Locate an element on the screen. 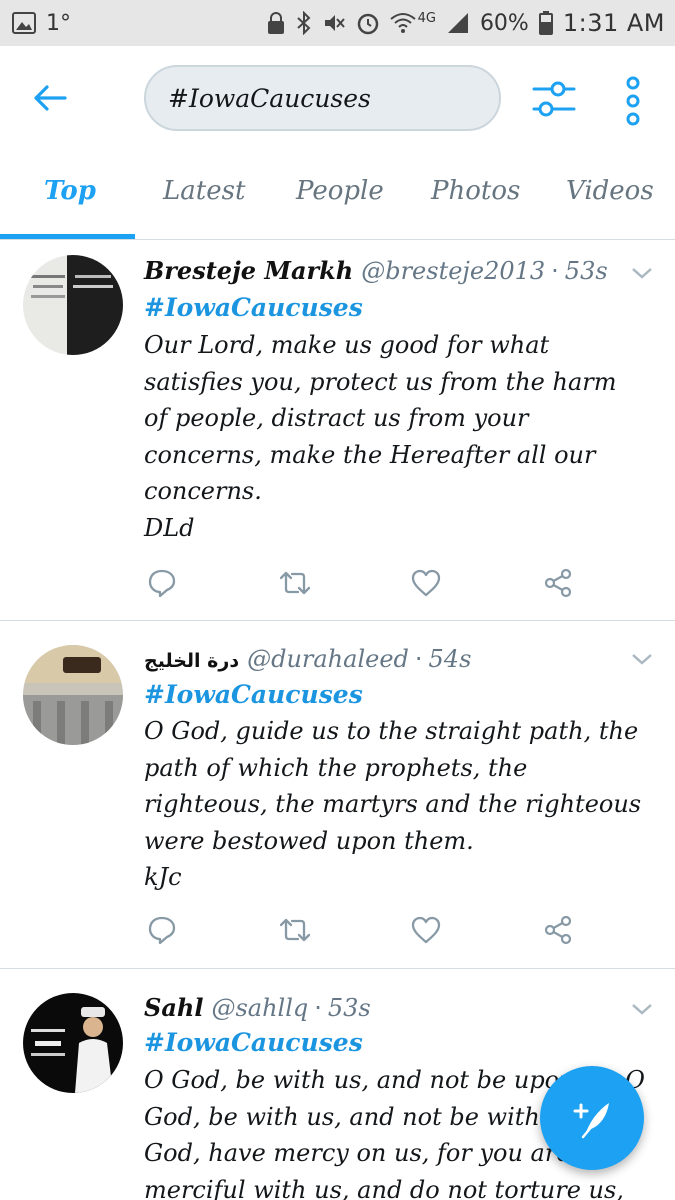  search-query: #IowaCaucuses is located at coordinates (269, 98).